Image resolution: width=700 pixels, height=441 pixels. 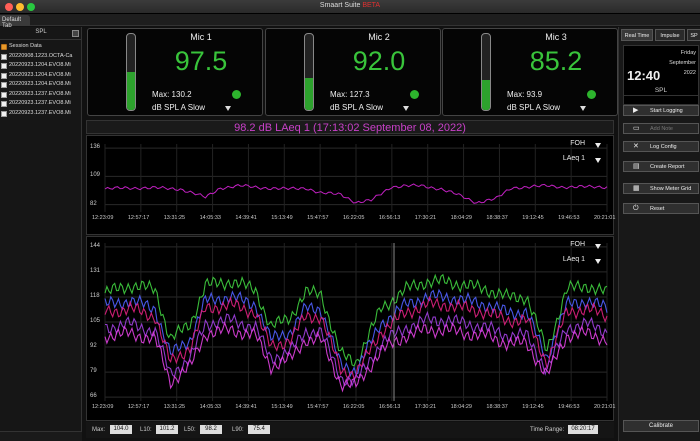 What do you see at coordinates (75, 33) in the screenshot?
I see `panel-menu-icon` at bounding box center [75, 33].